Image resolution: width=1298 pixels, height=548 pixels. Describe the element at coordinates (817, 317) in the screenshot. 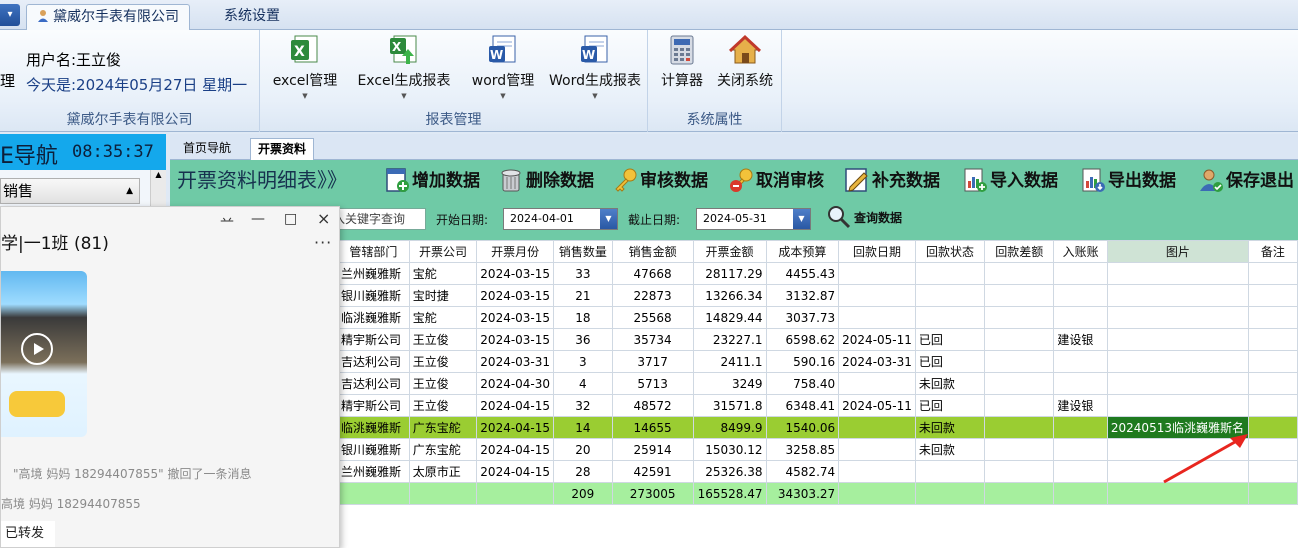

I see `table-row: 临洮巍雅斯 宝舵 2024-03-15 18 25568 14829.44 3037.73` at that location.